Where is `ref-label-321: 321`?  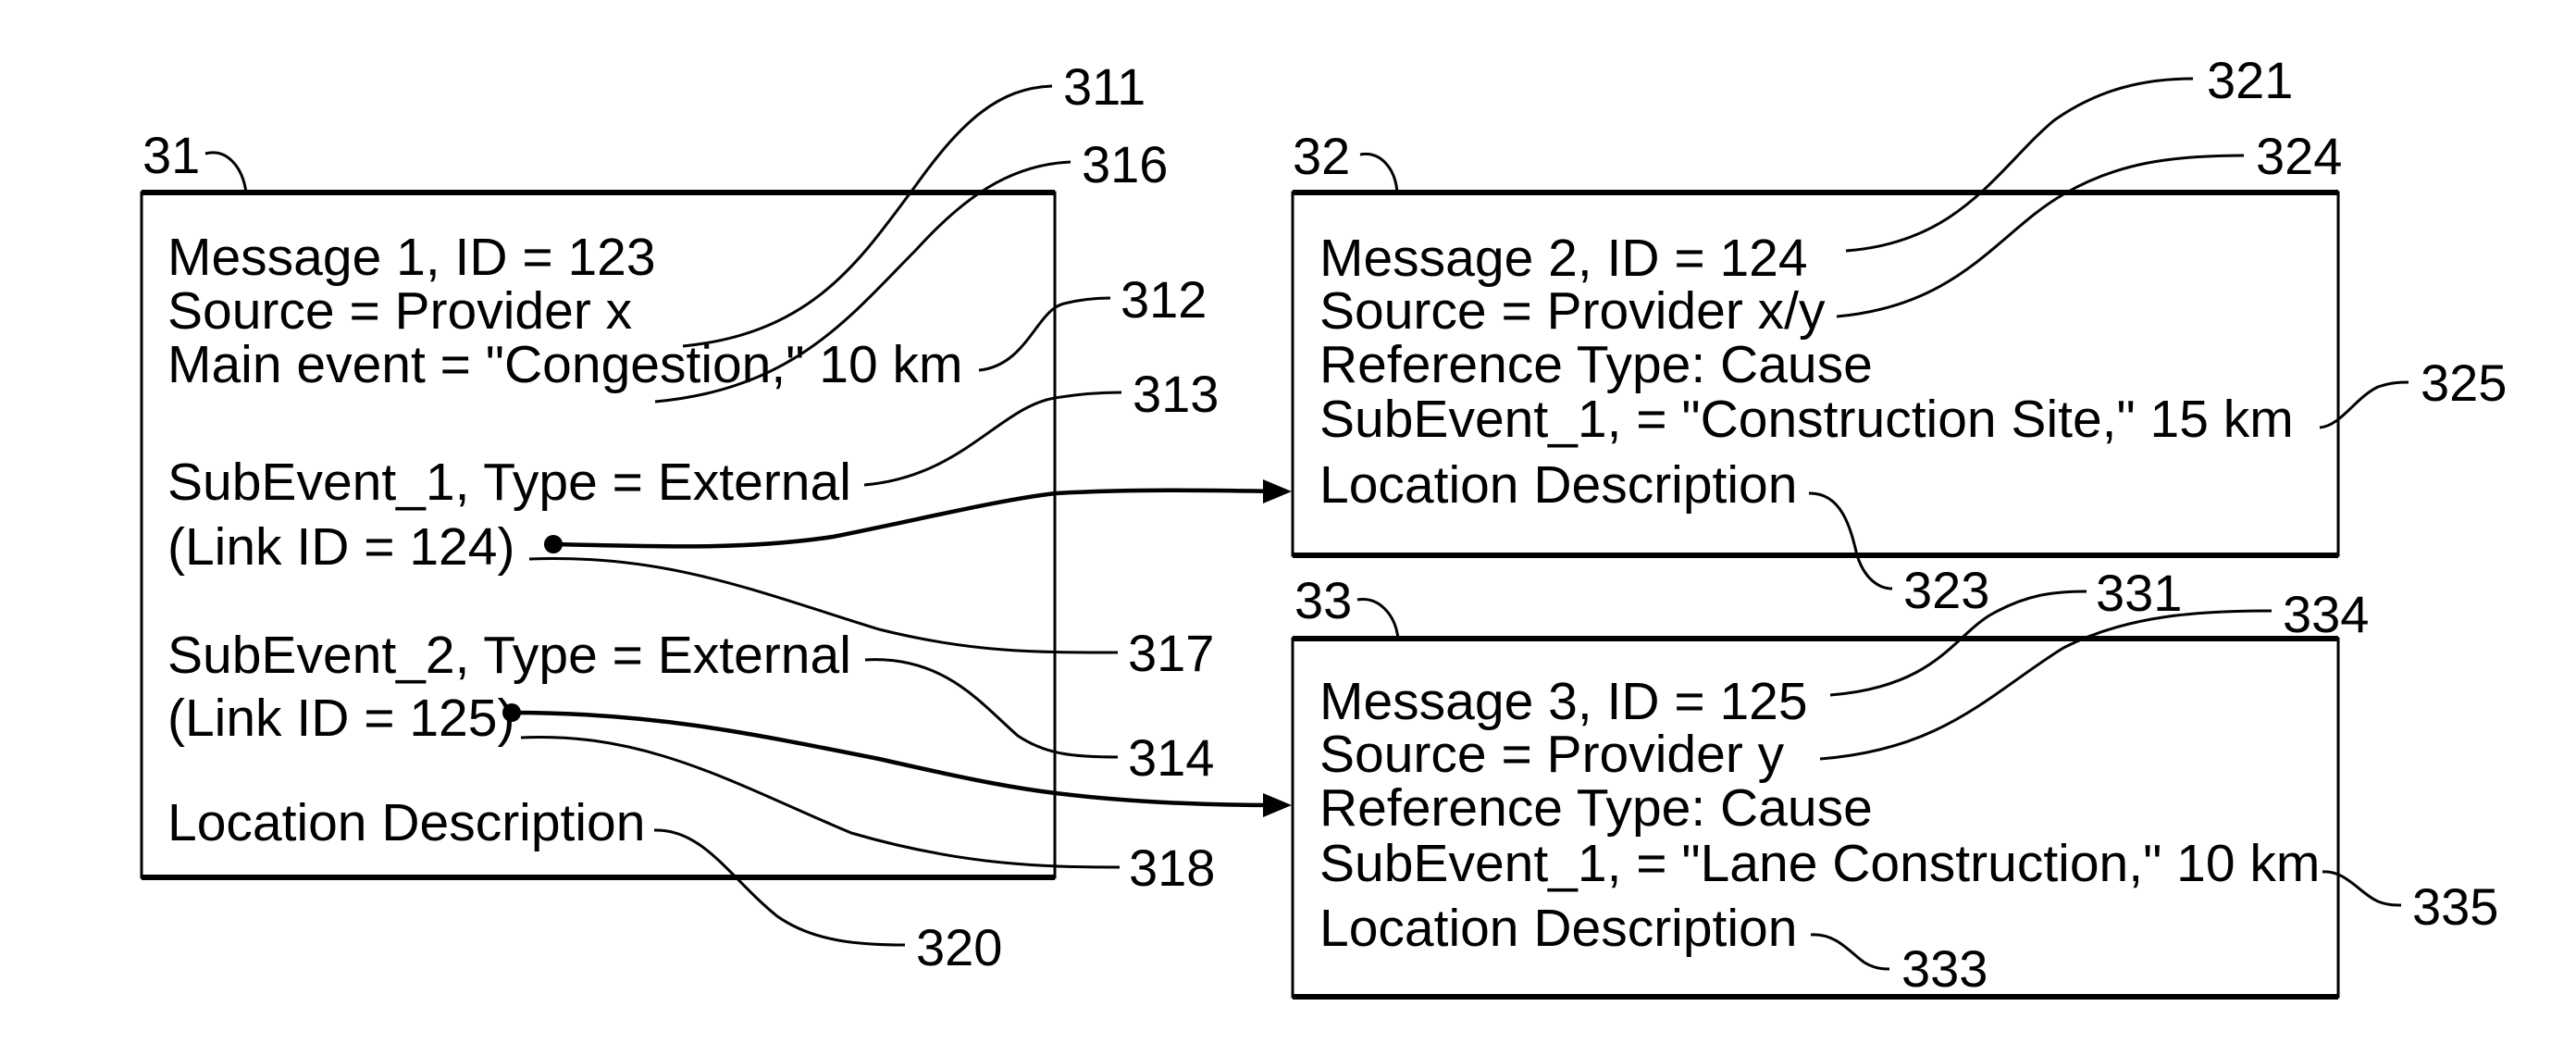 ref-label-321: 321 is located at coordinates (2250, 80).